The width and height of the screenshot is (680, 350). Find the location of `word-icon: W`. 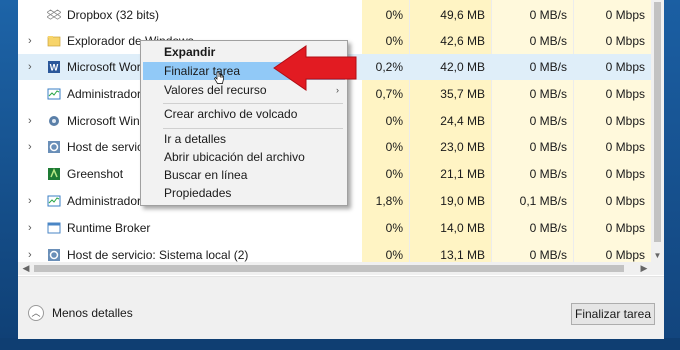

word-icon: W is located at coordinates (54, 67).